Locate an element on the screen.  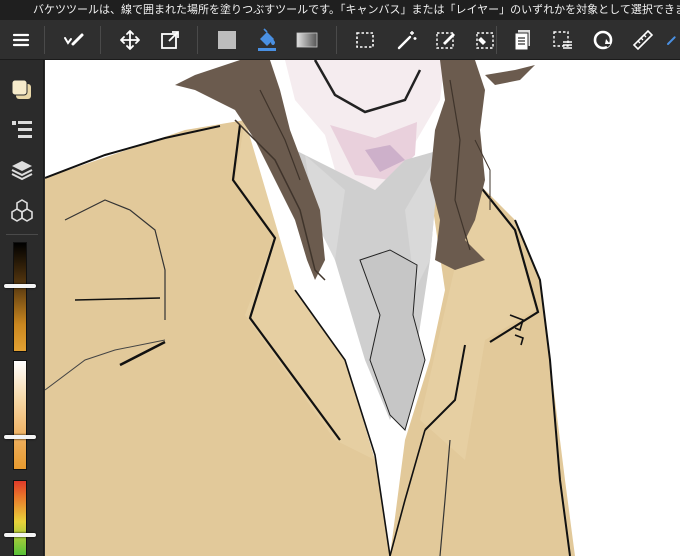
magic-wand-icon is located at coordinates (407, 40).